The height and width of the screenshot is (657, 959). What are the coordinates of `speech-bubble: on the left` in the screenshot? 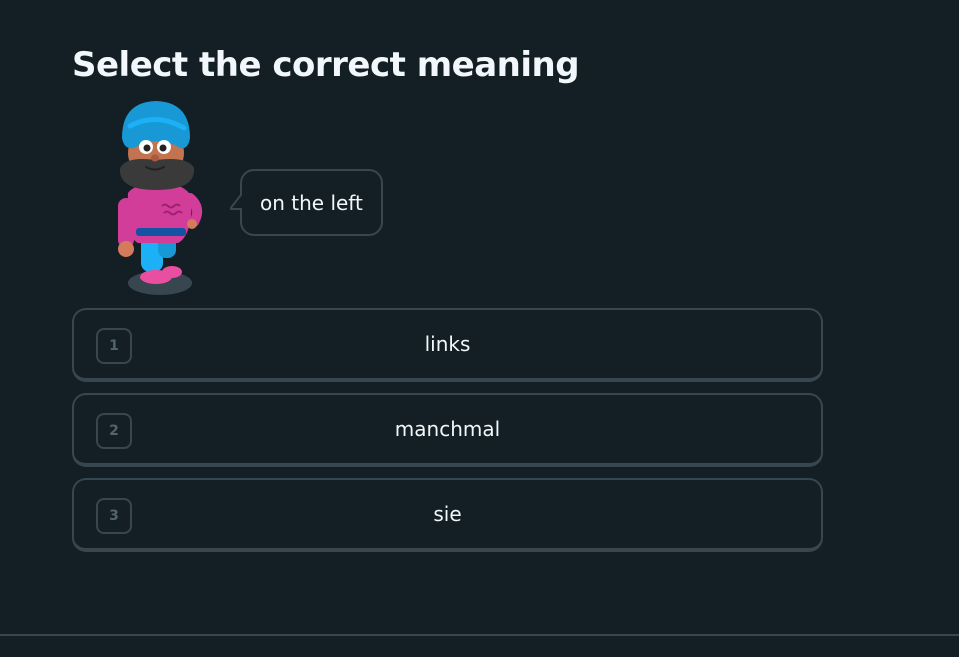 It's located at (306, 202).